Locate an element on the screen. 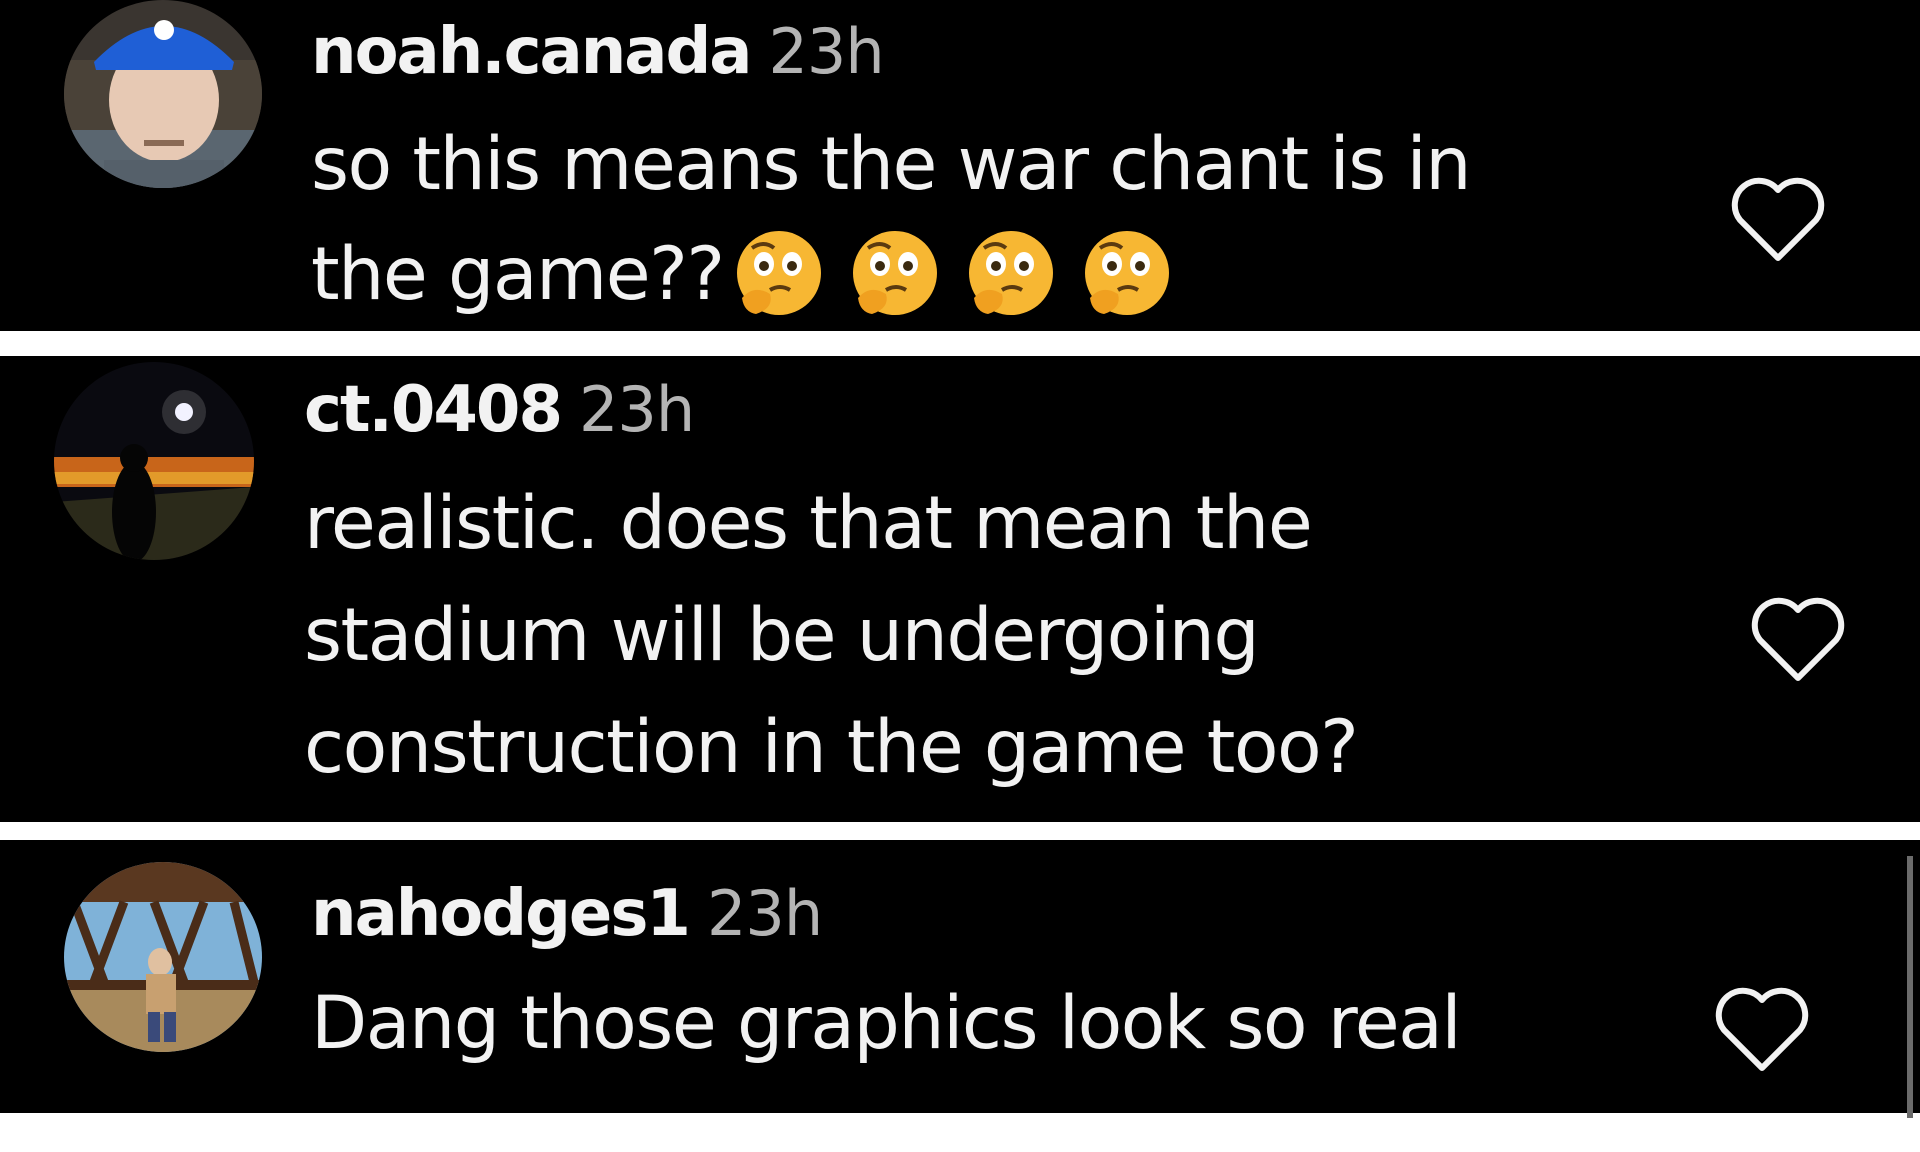 Image resolution: width=1920 pixels, height=1152 pixels. scrollbar is located at coordinates (1910, 987).